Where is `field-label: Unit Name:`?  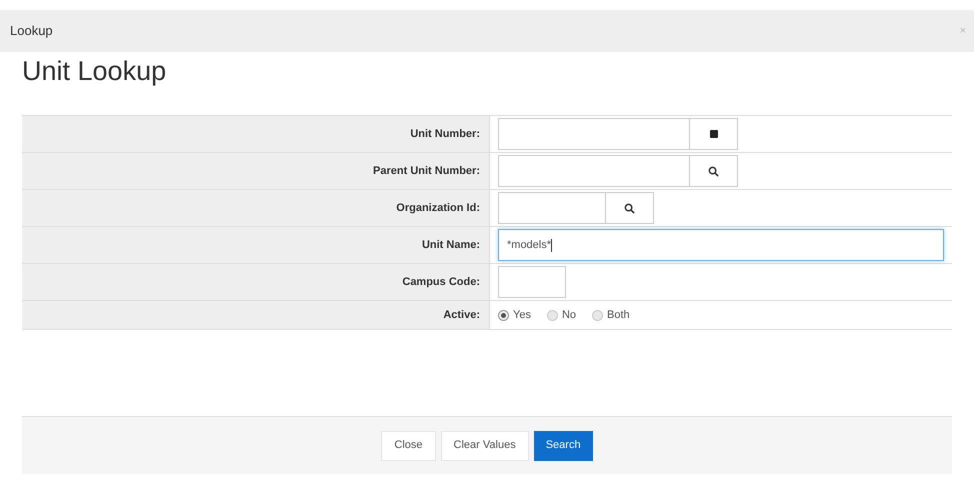
field-label: Unit Name: is located at coordinates (256, 245).